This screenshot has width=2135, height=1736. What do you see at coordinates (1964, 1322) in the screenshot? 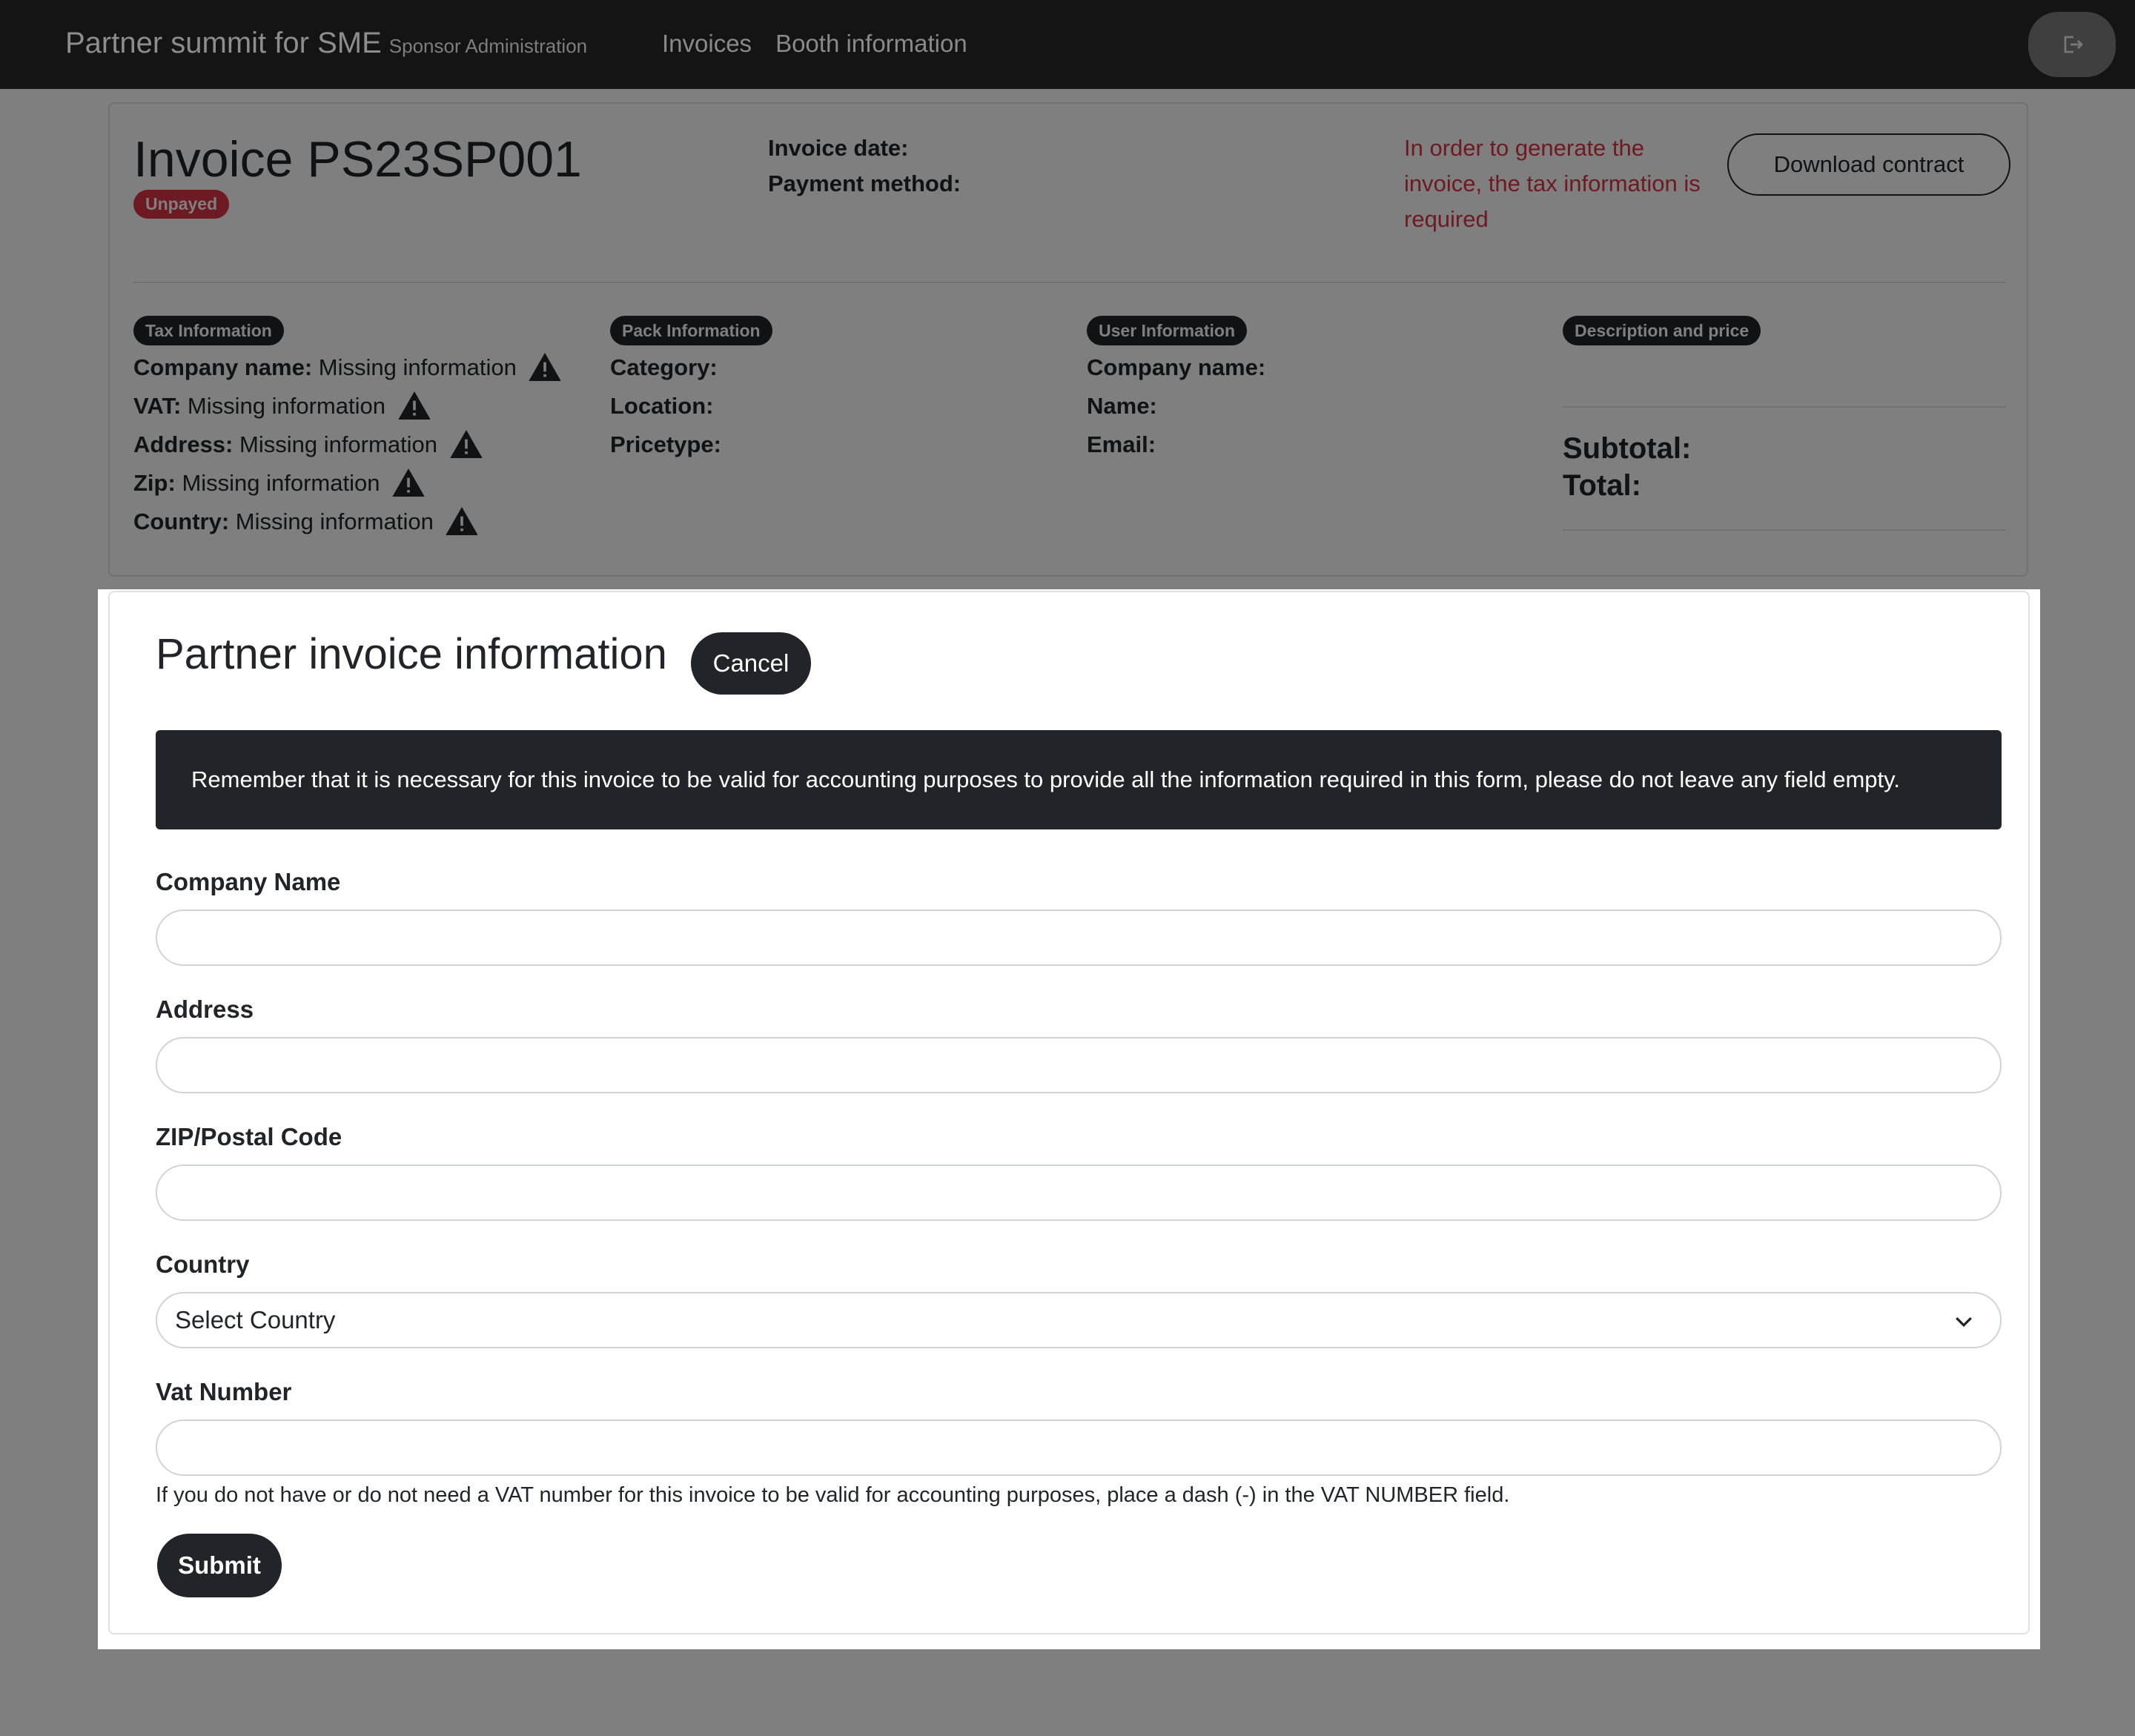
I see `chevron-down-icon` at bounding box center [1964, 1322].